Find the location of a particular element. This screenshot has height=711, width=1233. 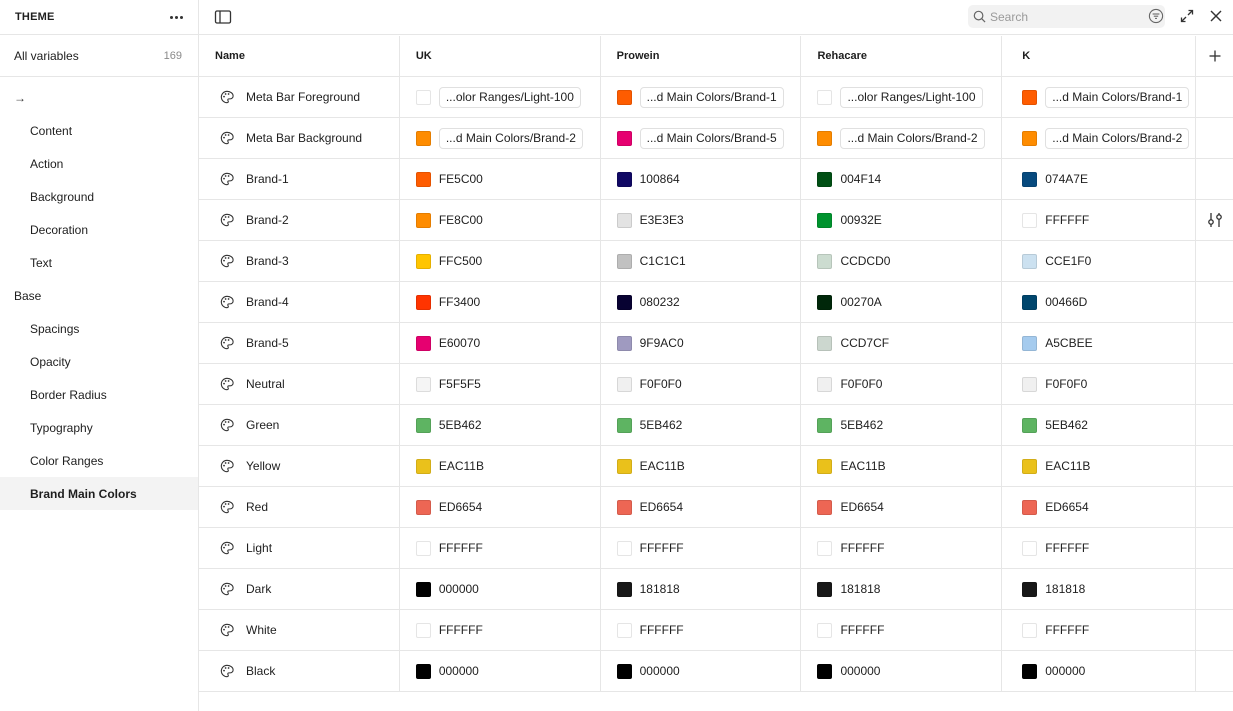

variable-name-cell: Green is located at coordinates (299, 425).